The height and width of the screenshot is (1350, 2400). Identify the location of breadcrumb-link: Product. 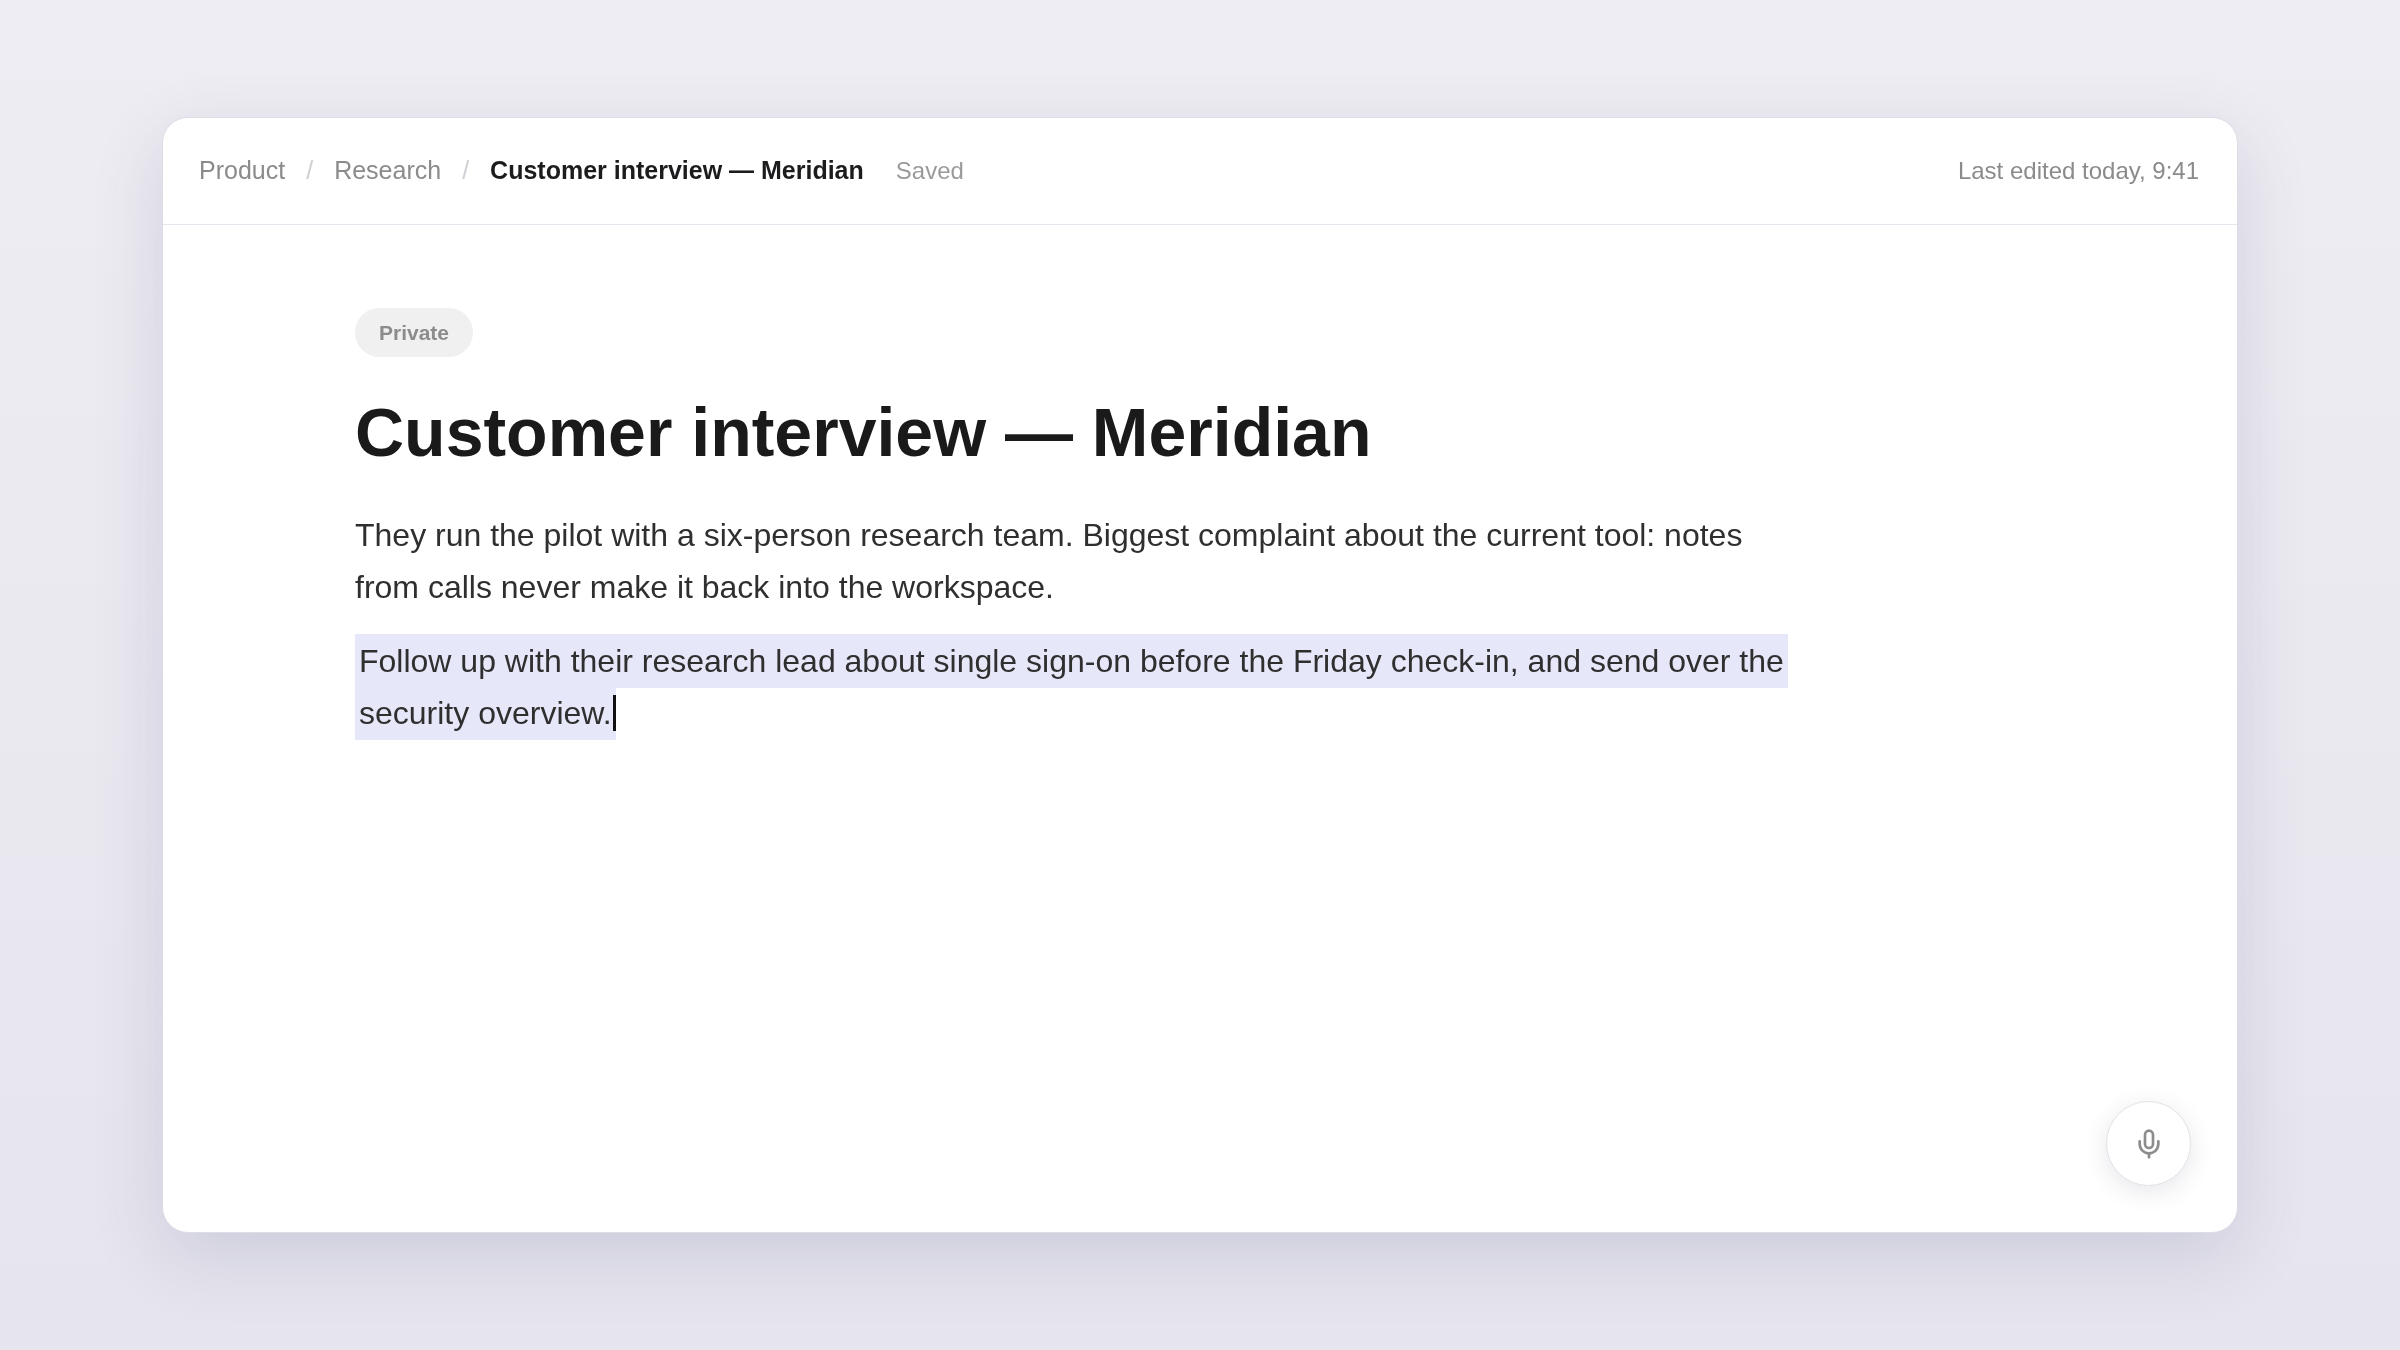
(242, 171).